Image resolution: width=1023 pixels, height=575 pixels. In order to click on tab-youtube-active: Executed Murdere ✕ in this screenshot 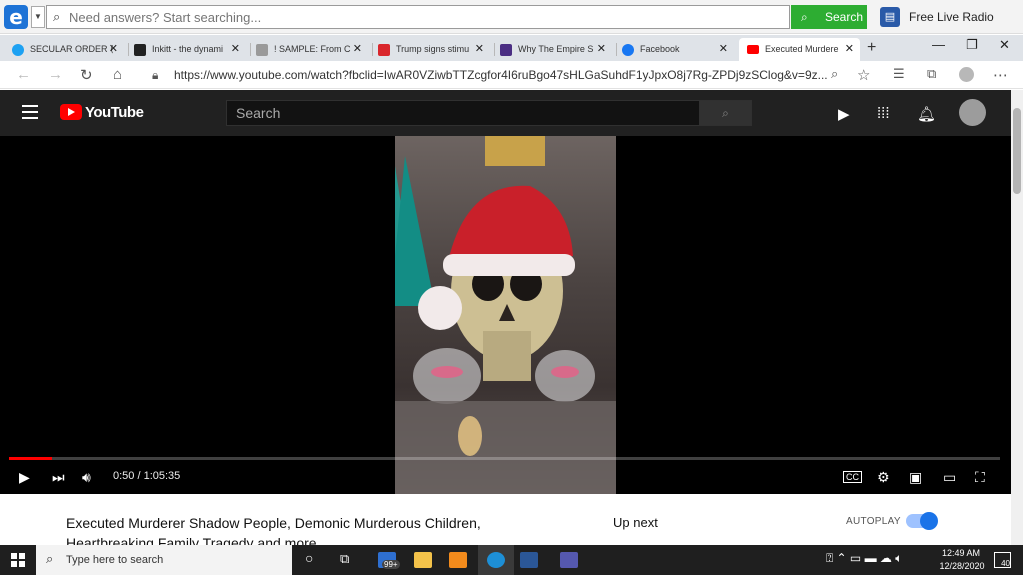, I will do `click(799, 49)`.